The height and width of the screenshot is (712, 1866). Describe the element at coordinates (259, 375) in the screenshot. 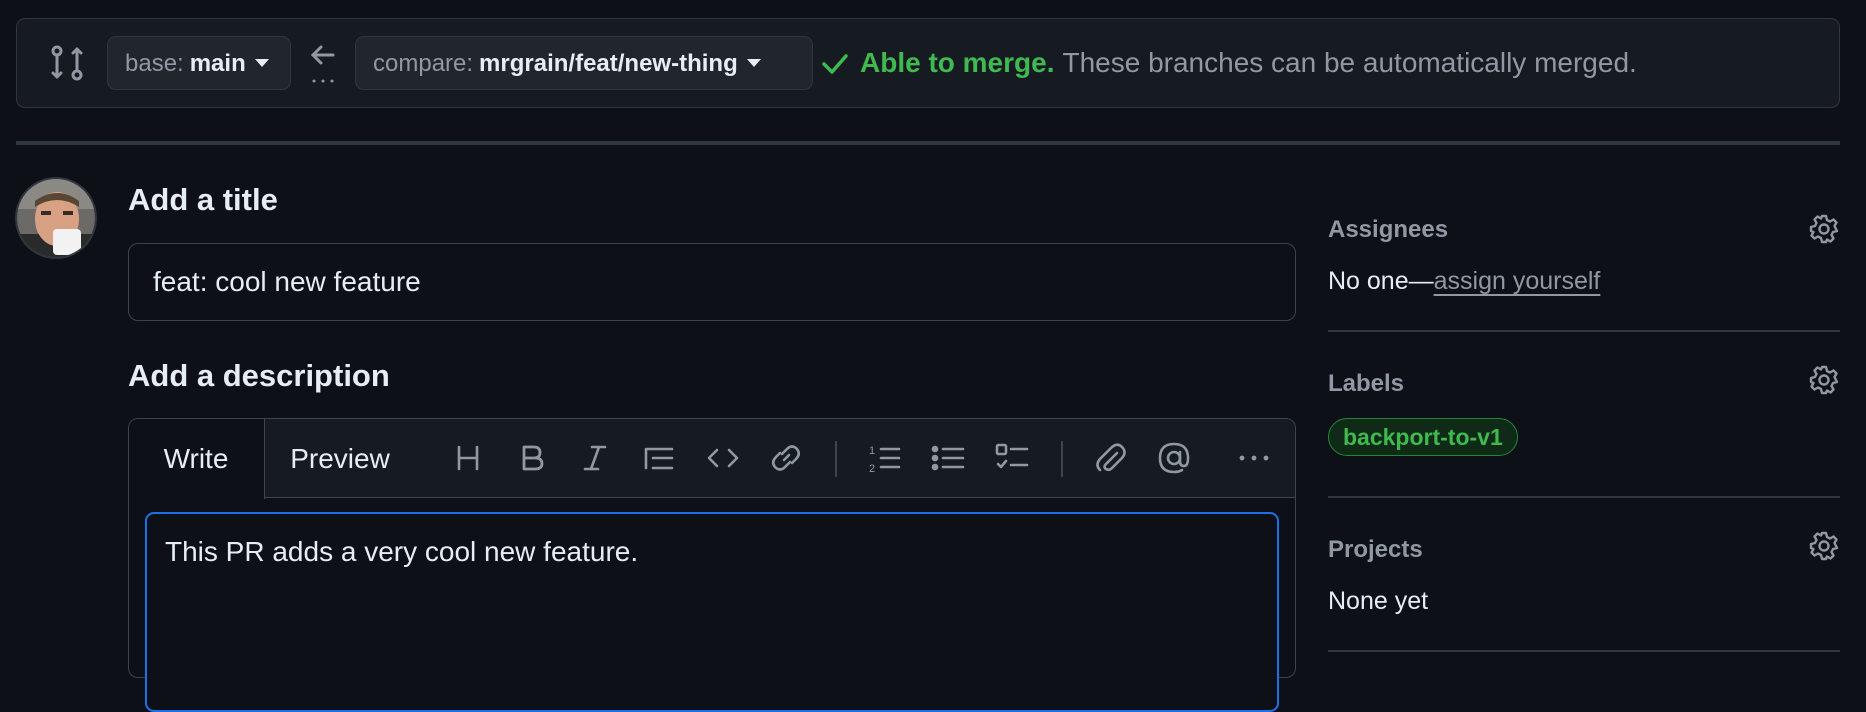

I see `description-heading: Add a description` at that location.